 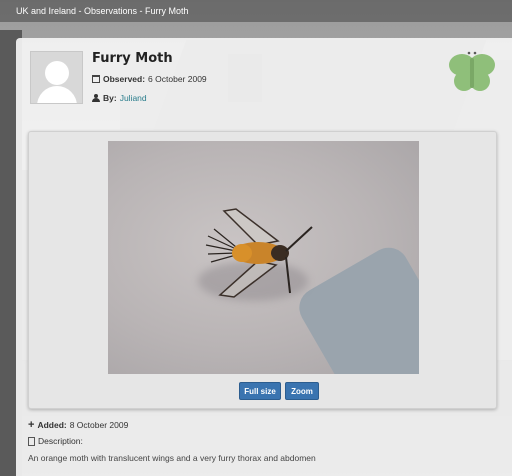 I want to click on page-title: Furry Moth, so click(x=132, y=58).